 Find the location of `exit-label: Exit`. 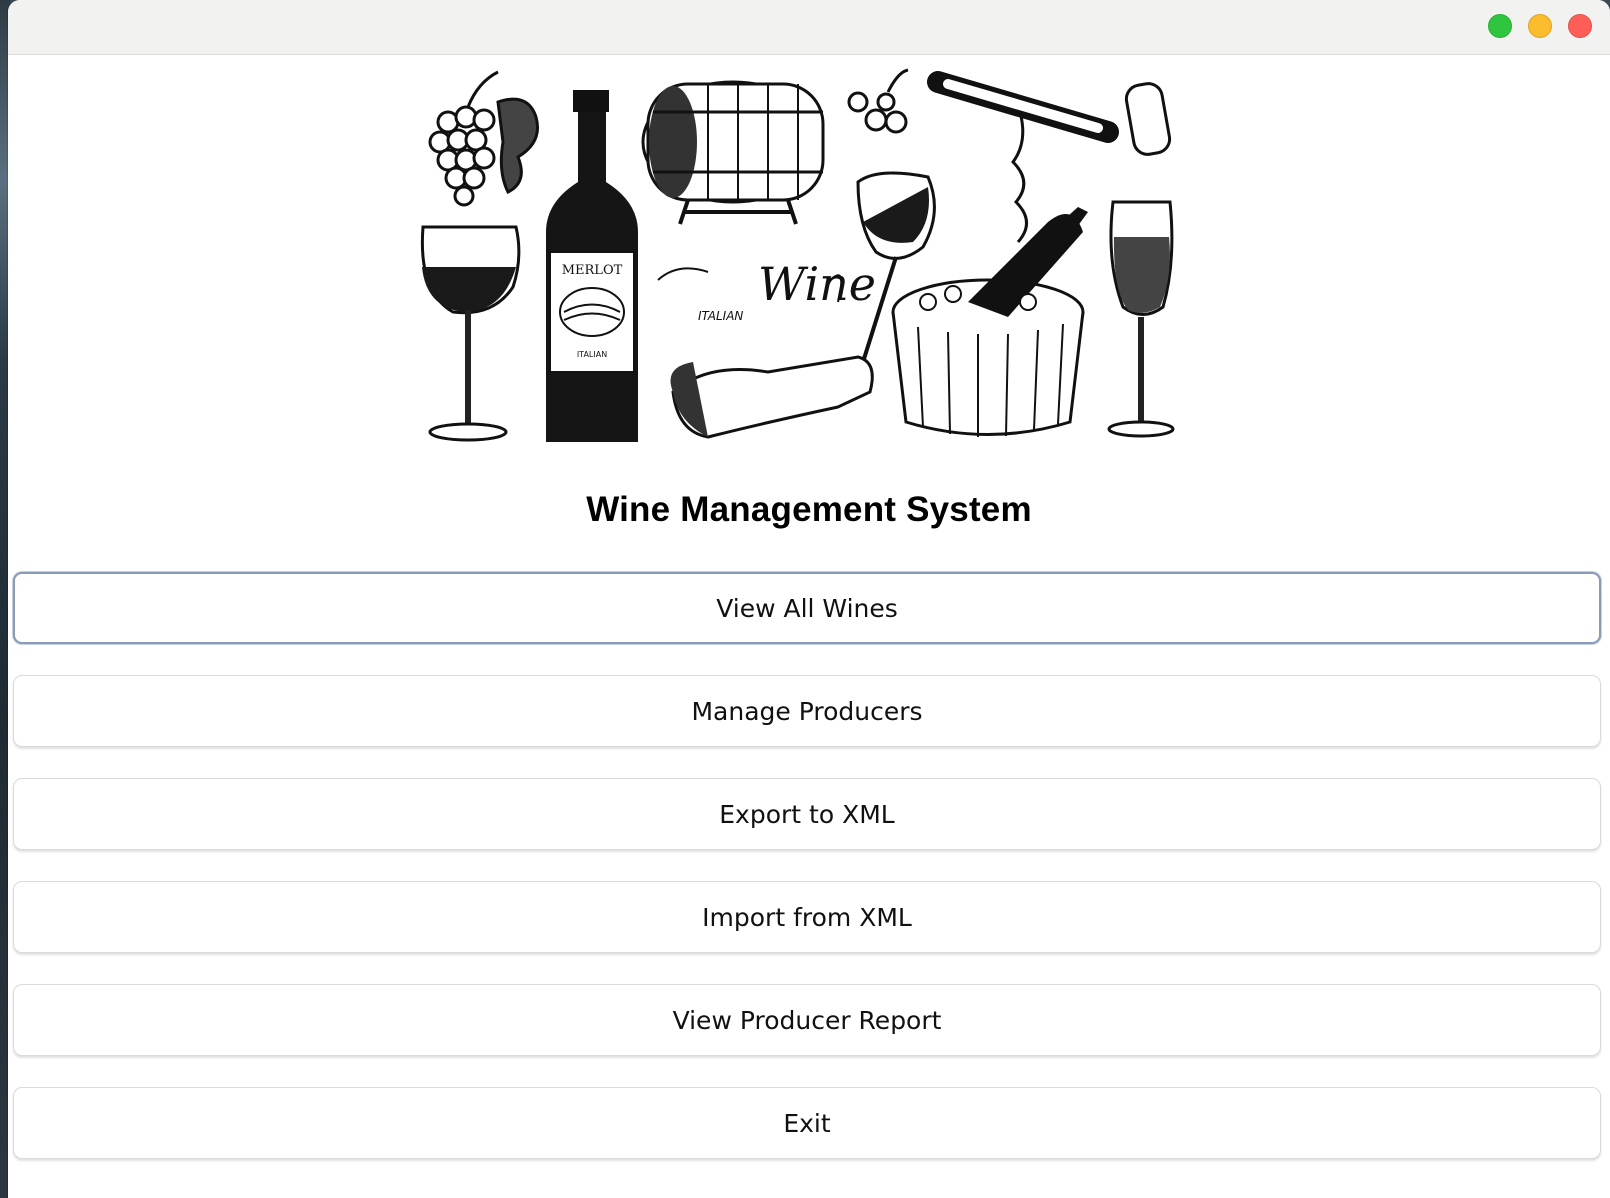

exit-label: Exit is located at coordinates (807, 1123).